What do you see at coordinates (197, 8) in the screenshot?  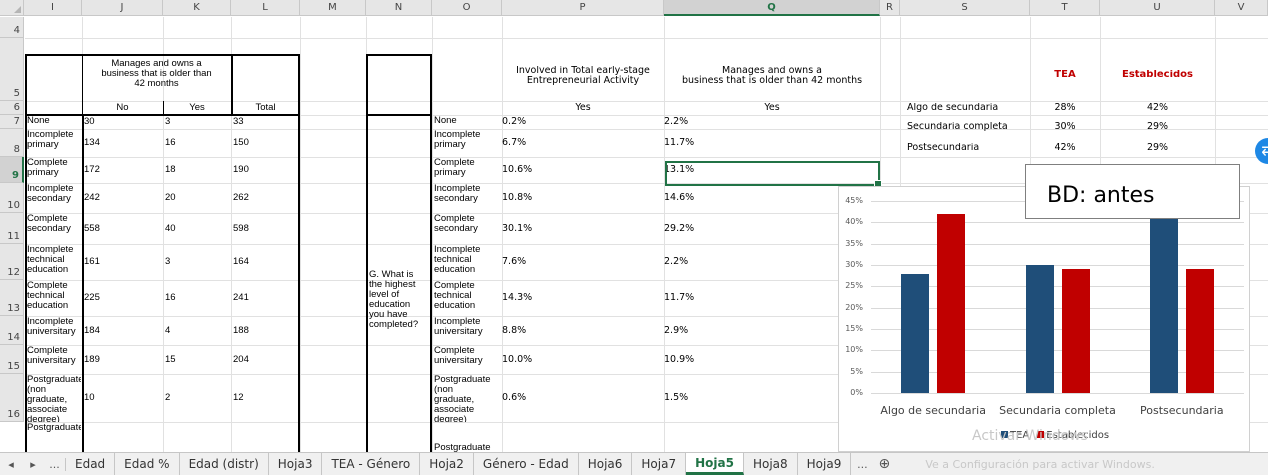 I see `column-header-k: K` at bounding box center [197, 8].